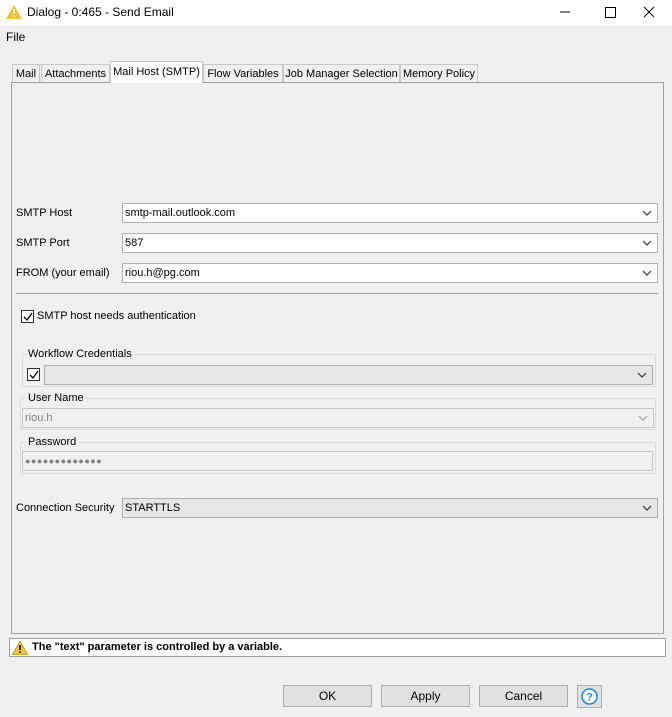 This screenshot has height=717, width=672. I want to click on from-email-combo: riou.h@pg.com, so click(390, 273).